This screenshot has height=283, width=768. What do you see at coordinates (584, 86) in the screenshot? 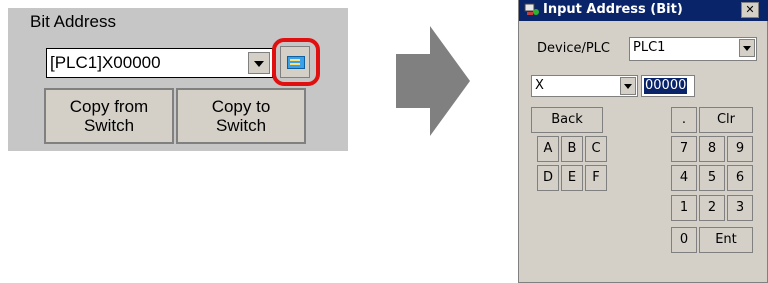
I see `device-type-select: X` at bounding box center [584, 86].